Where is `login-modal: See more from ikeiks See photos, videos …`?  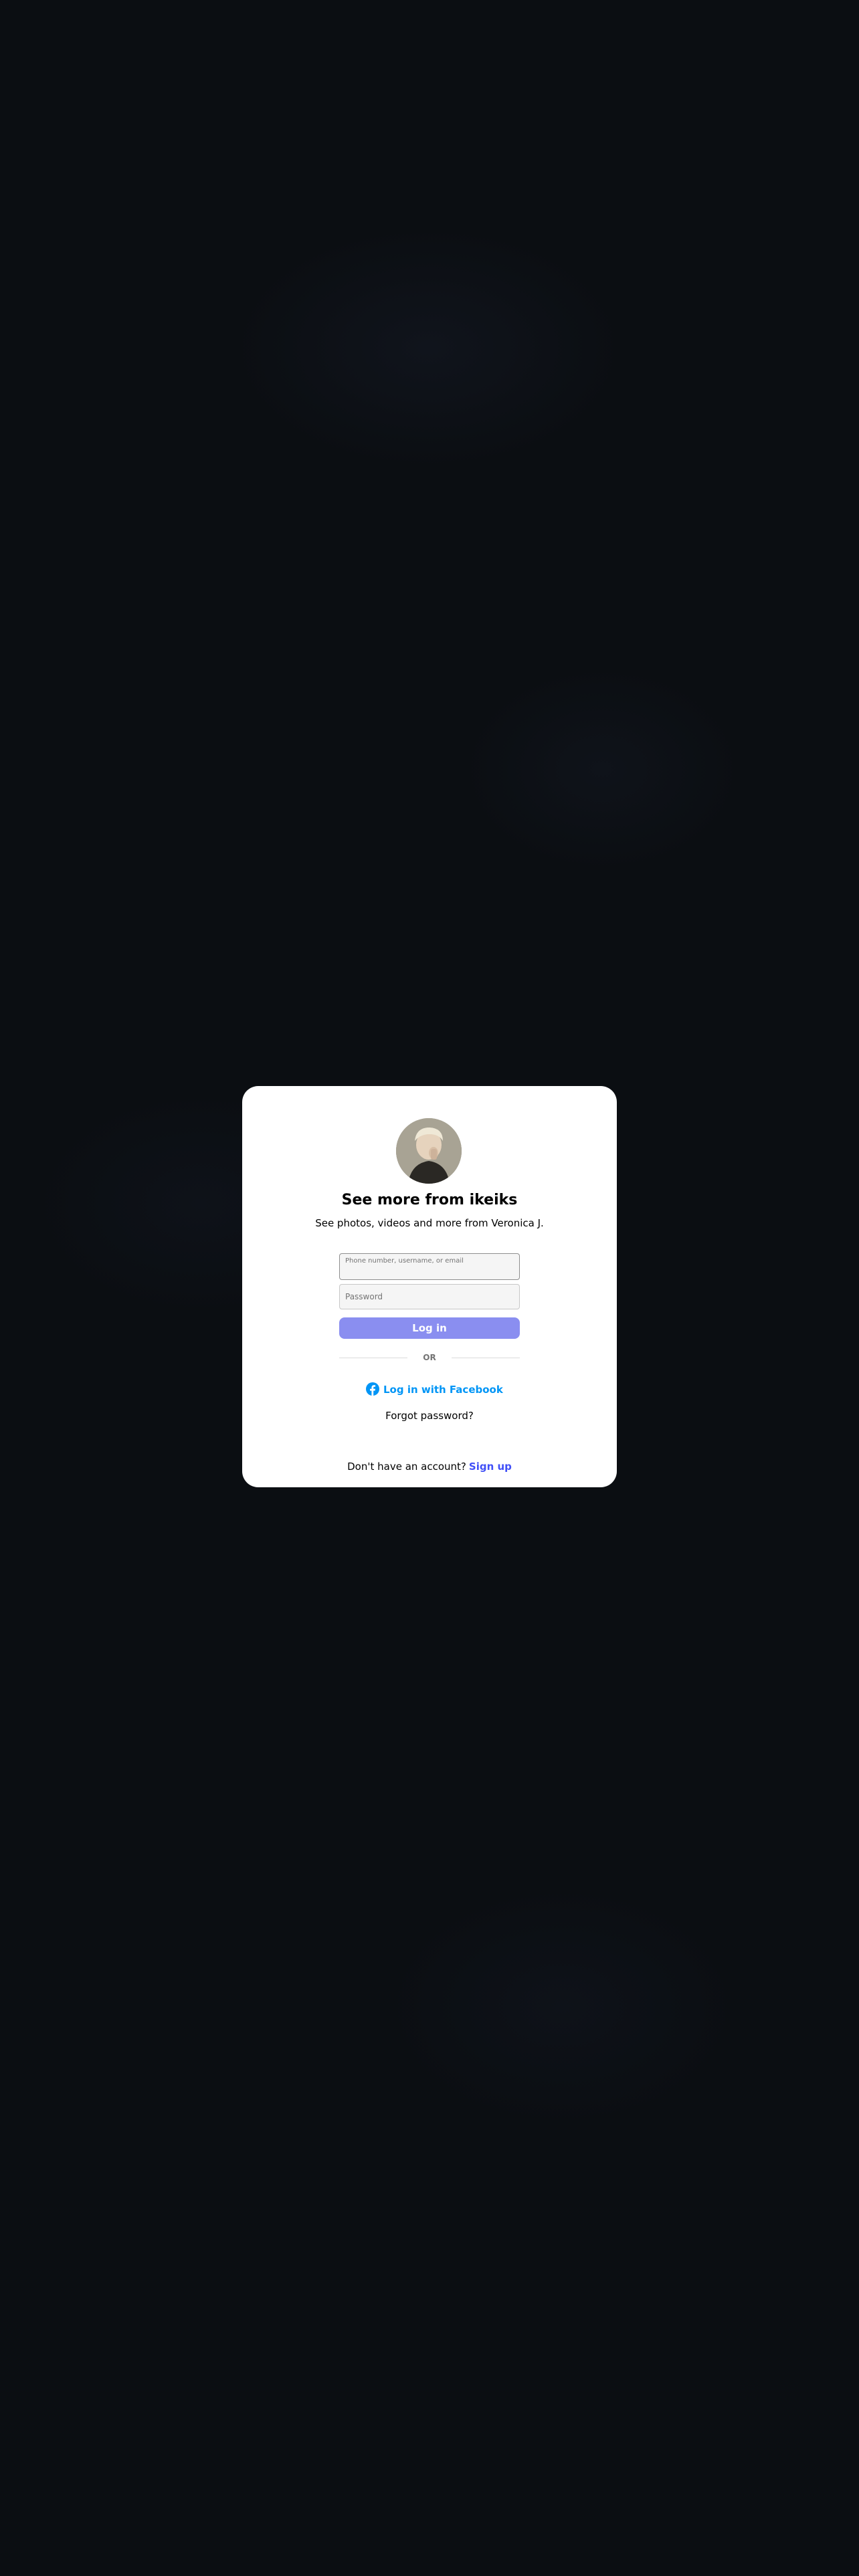 login-modal: See more from ikeiks See photos, videos … is located at coordinates (429, 1286).